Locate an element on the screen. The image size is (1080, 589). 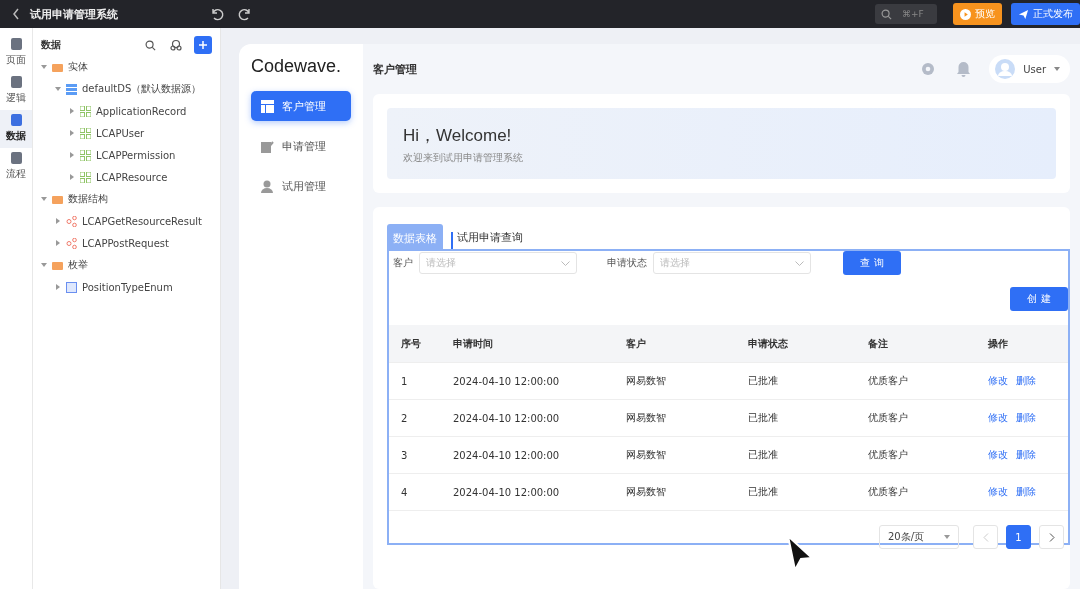
tree-item: PositionTypeEnum is located at coordinates (126, 287).